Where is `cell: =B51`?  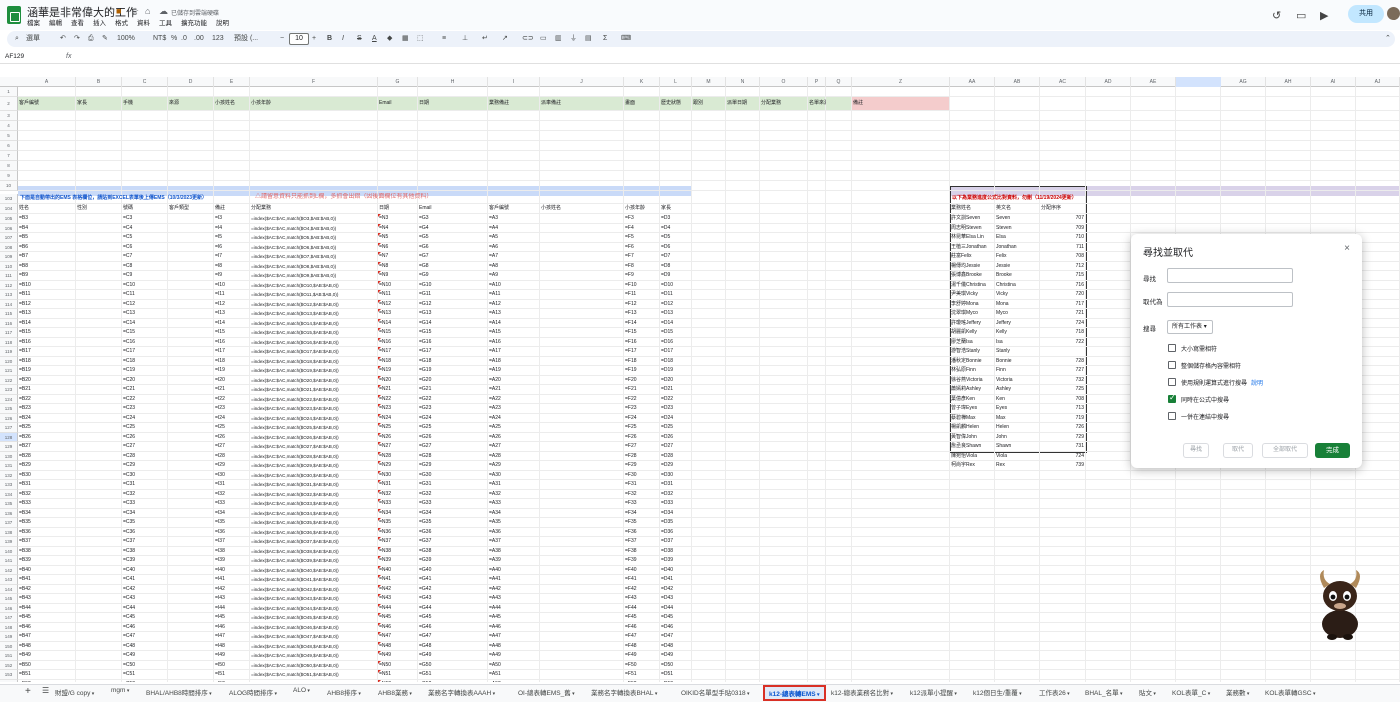
cell: =B51 is located at coordinates (47, 675).